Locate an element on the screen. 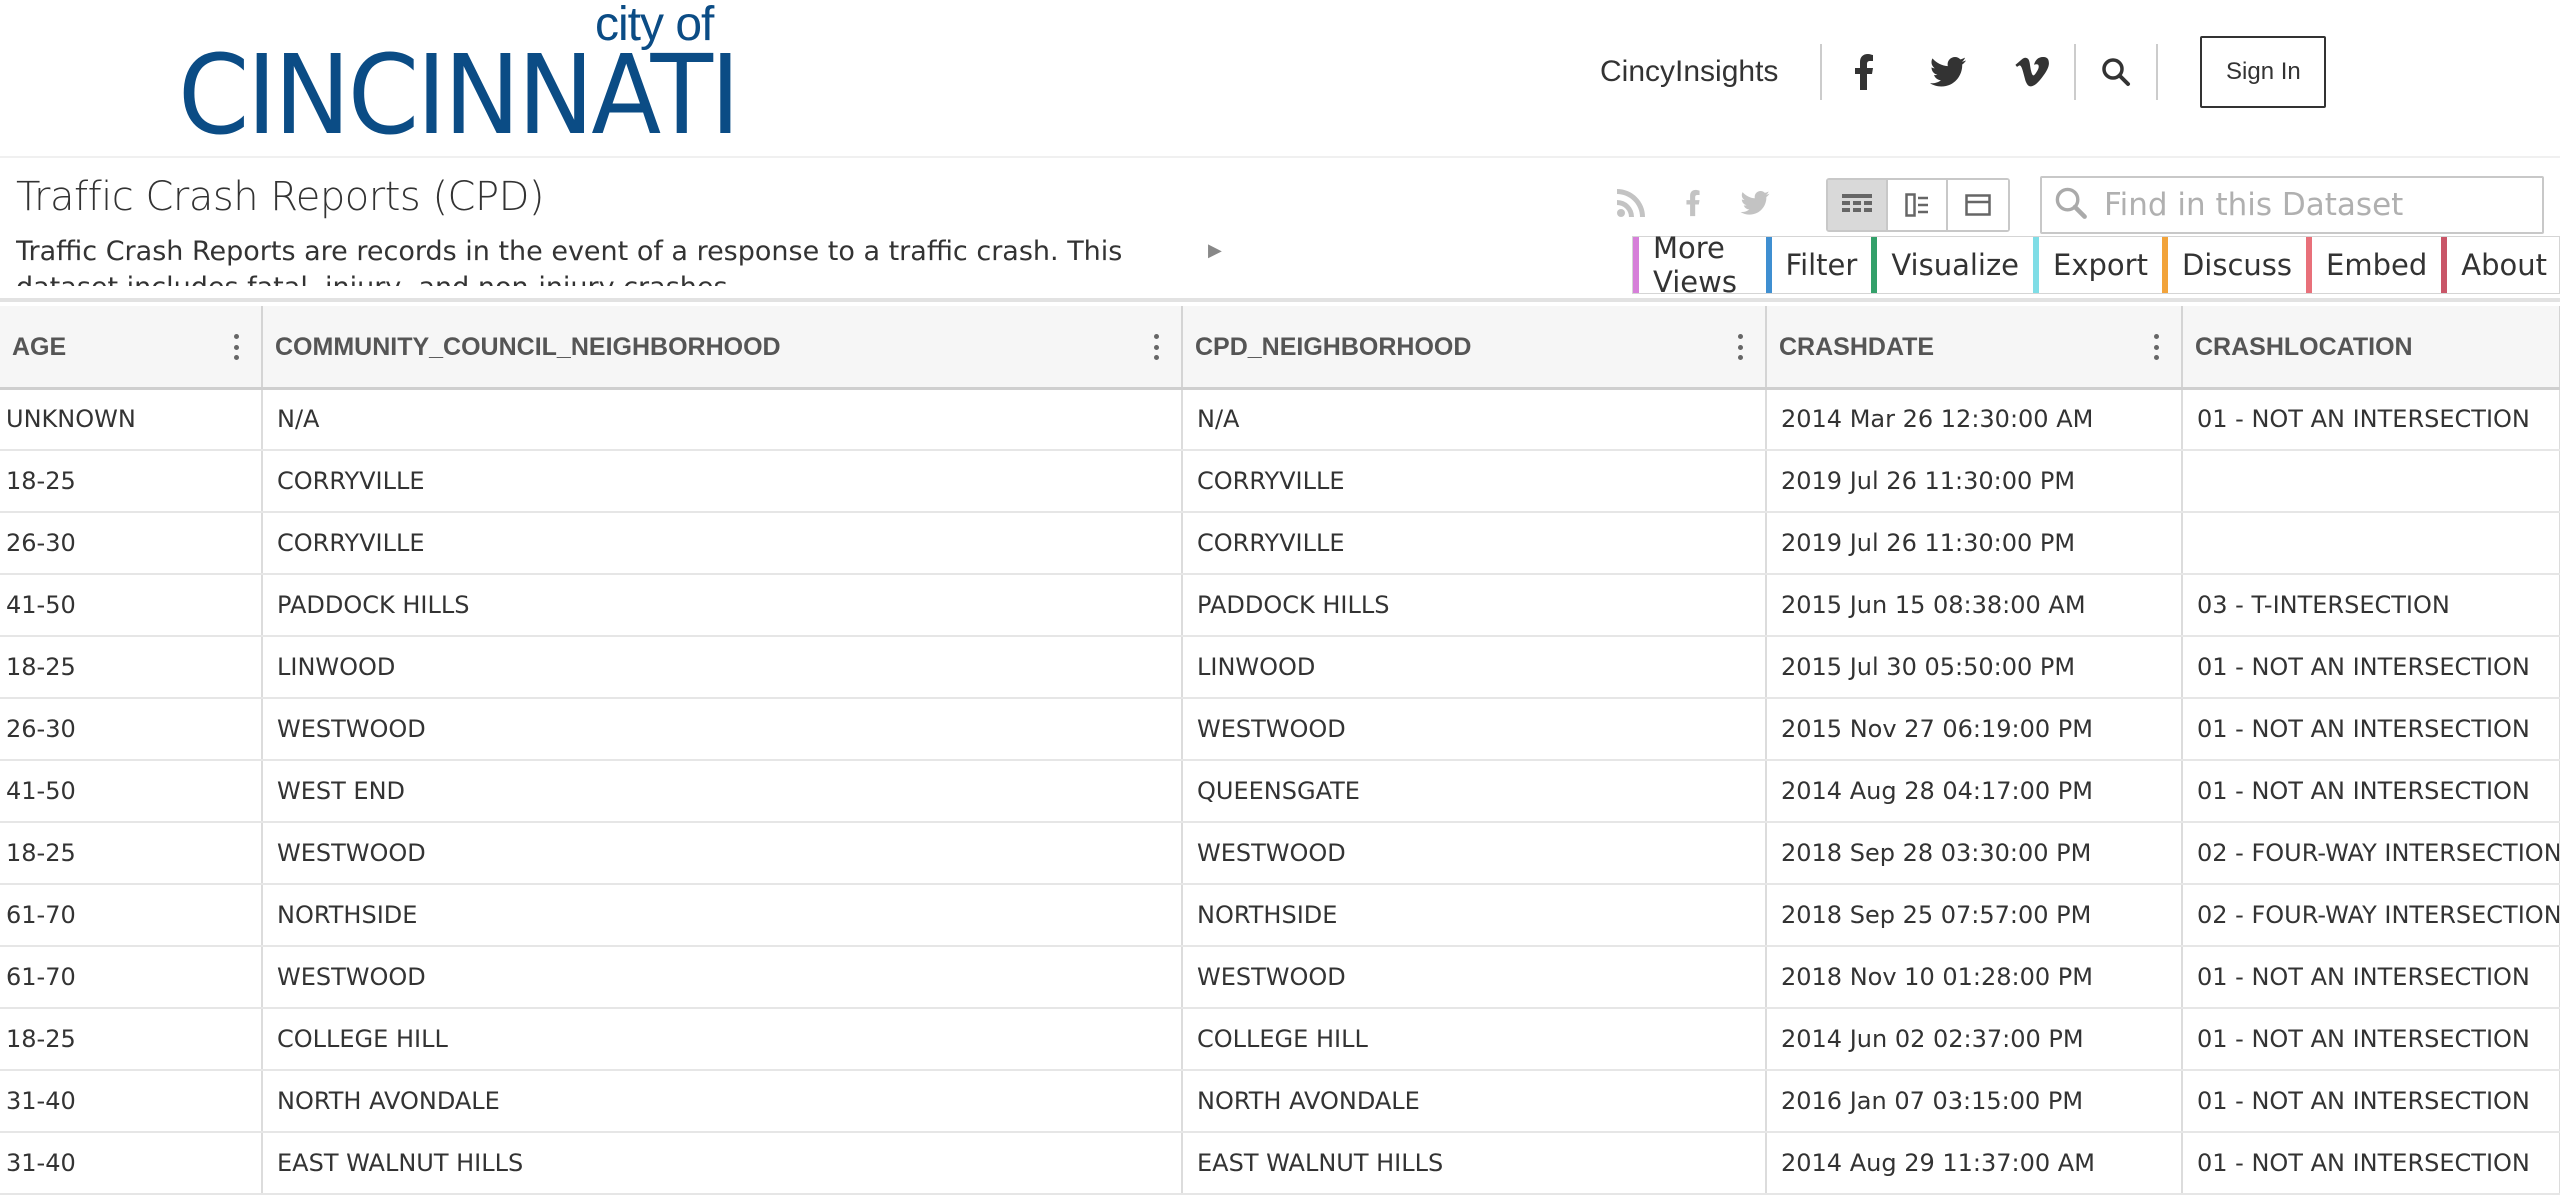 This screenshot has height=1198, width=2560. tab-visualize: Visualize is located at coordinates (1951, 265).